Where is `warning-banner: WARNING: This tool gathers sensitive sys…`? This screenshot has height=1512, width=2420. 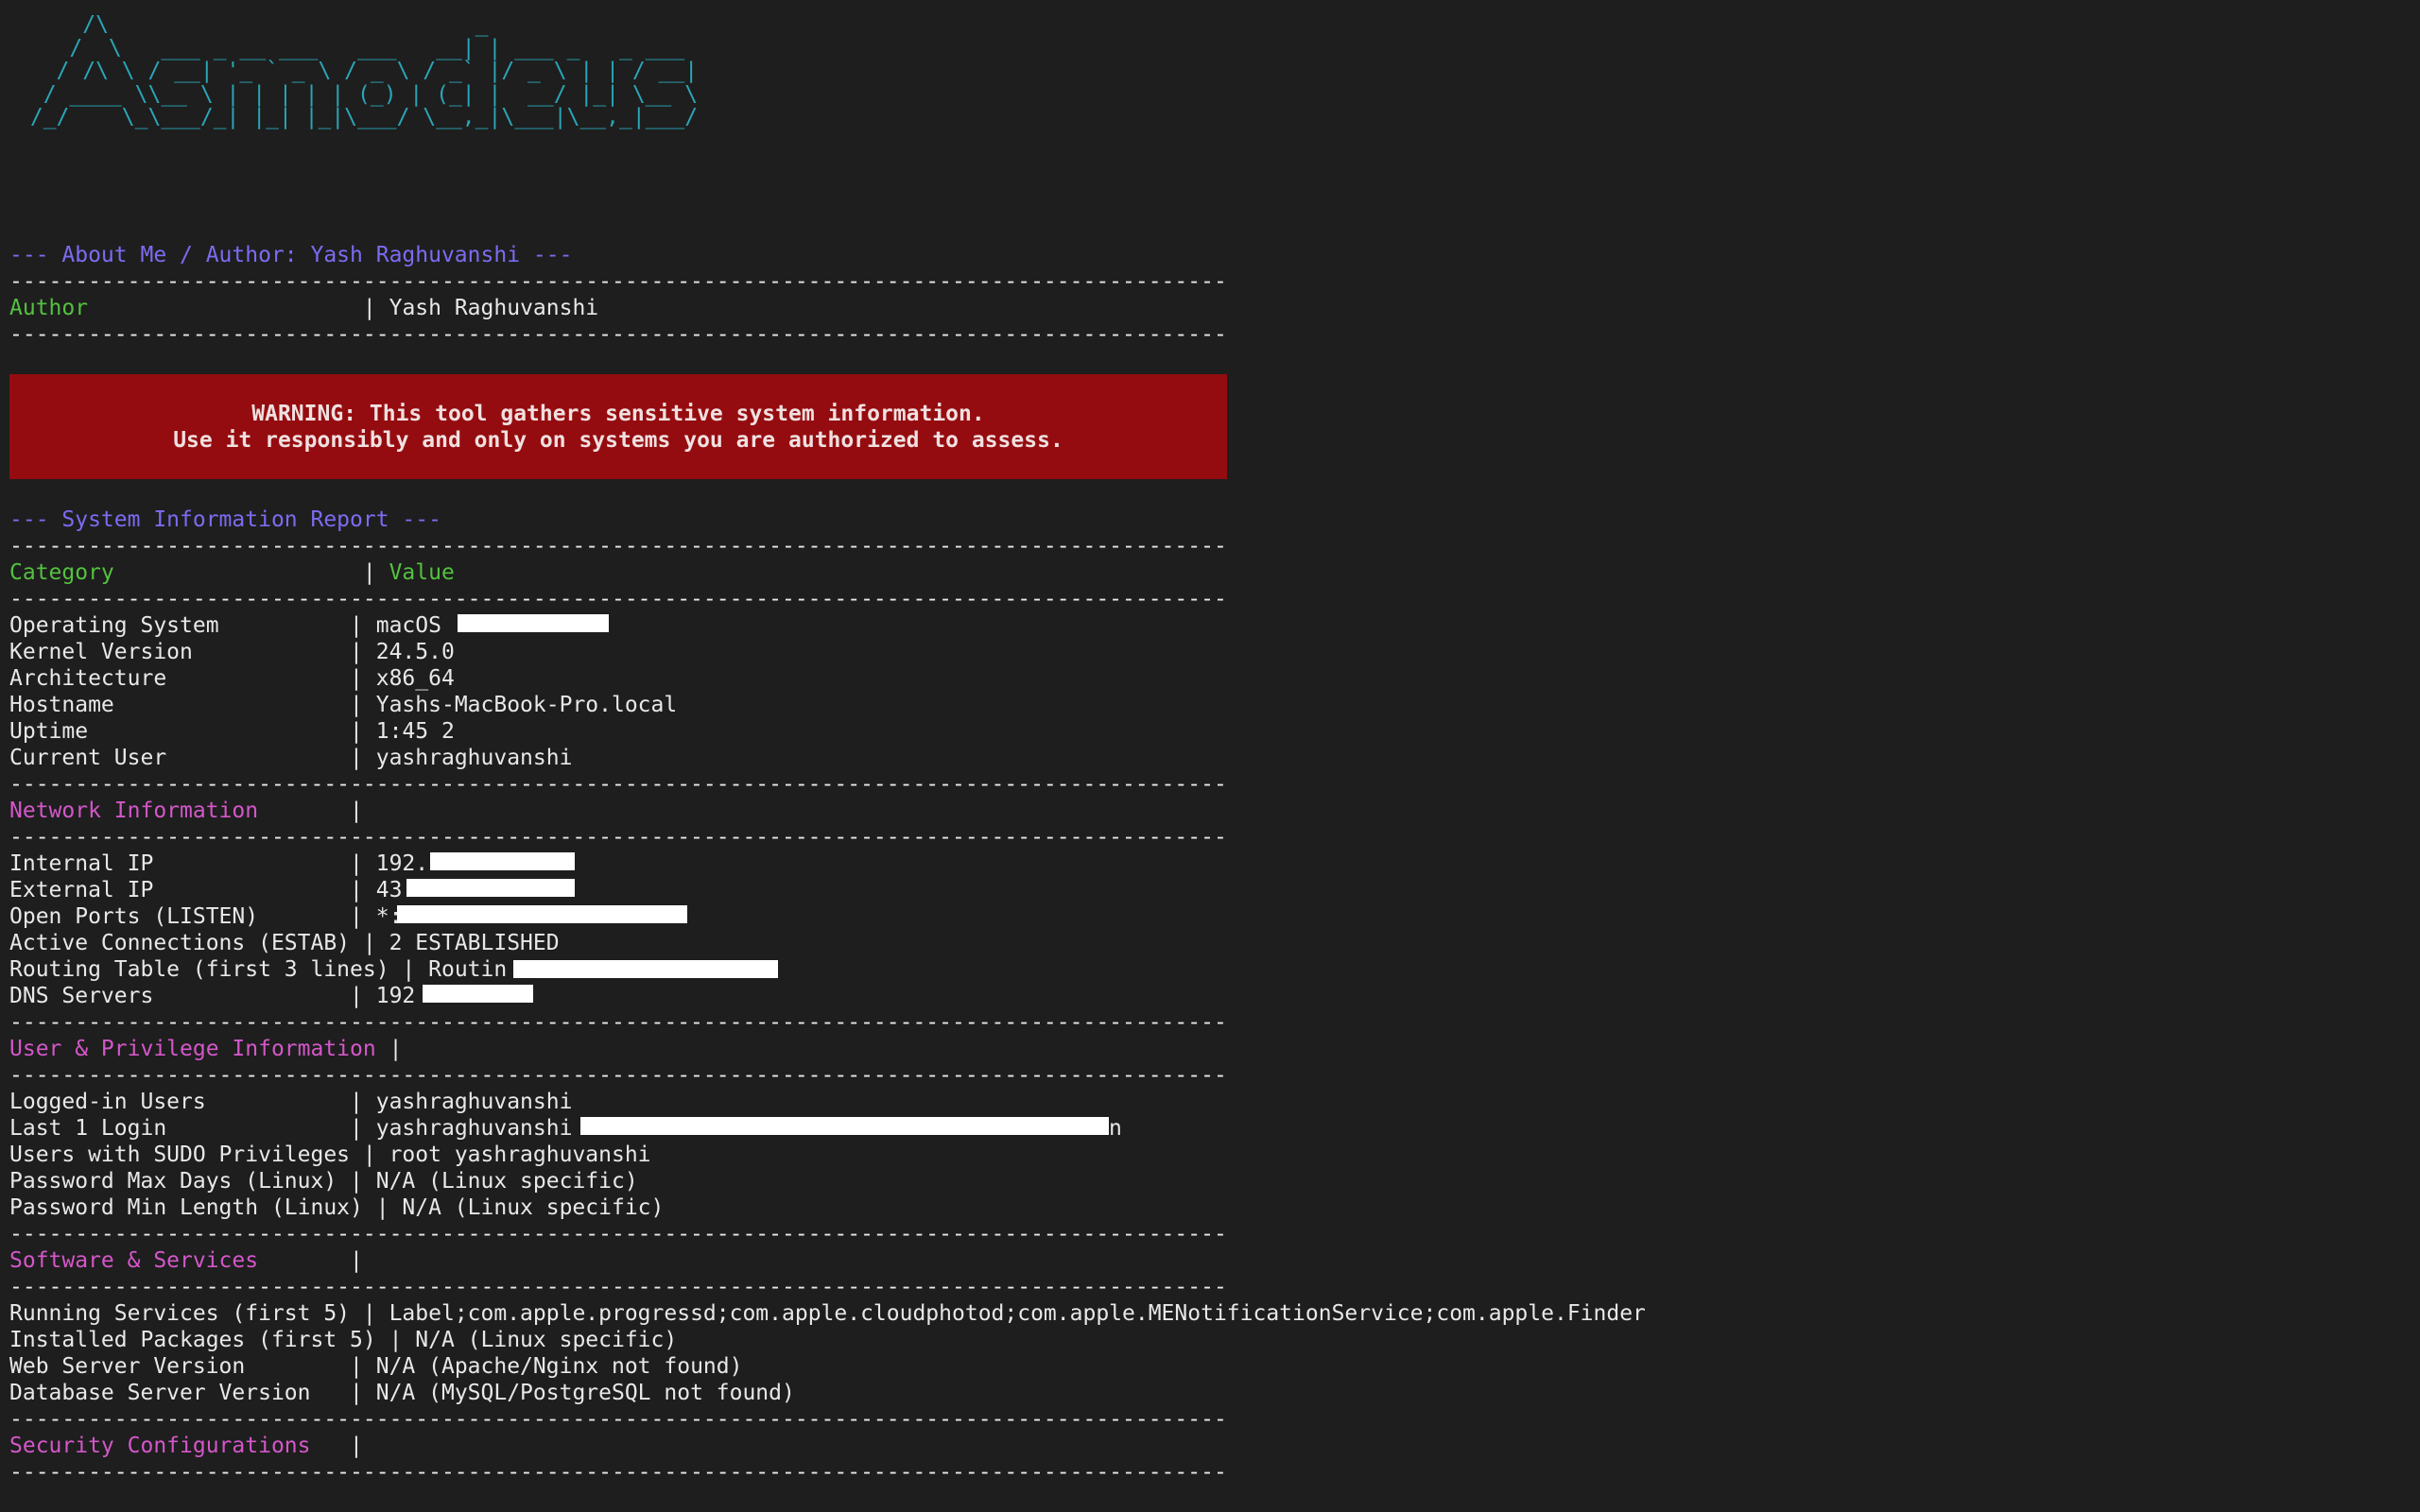
warning-banner: WARNING: This tool gathers sensitive sys… is located at coordinates (618, 426).